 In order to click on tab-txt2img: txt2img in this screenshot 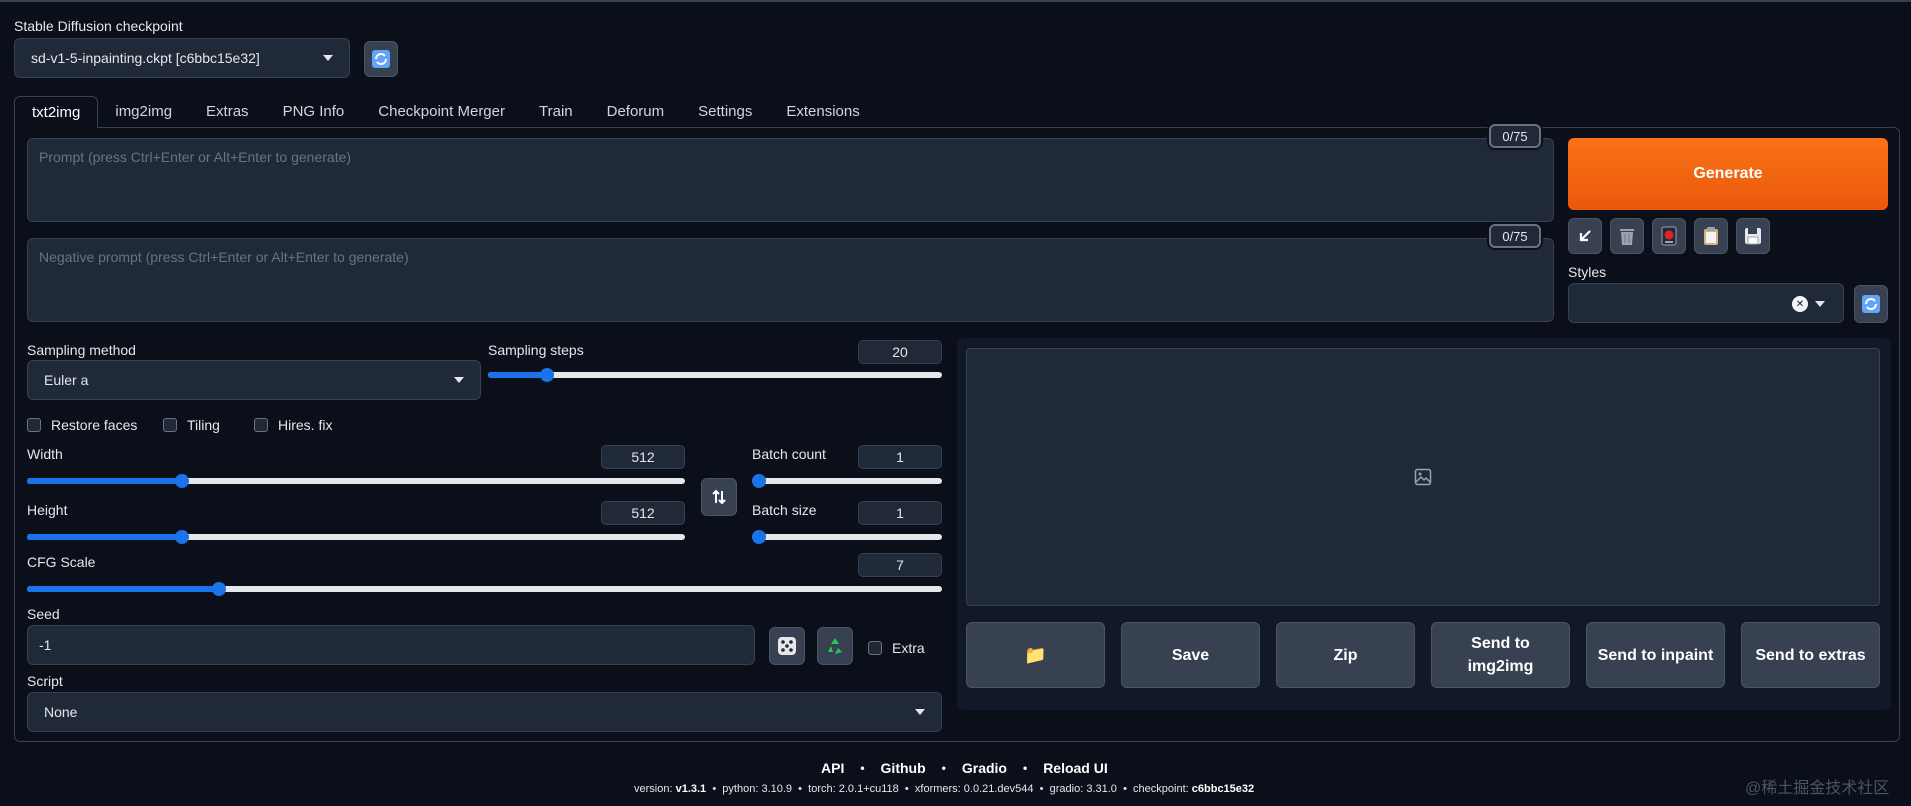, I will do `click(56, 112)`.